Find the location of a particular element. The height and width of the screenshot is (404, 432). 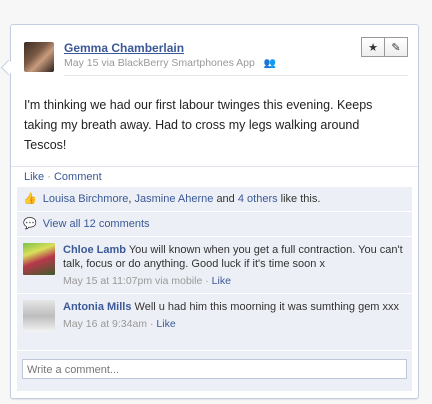

star-icon: ★ is located at coordinates (373, 47).